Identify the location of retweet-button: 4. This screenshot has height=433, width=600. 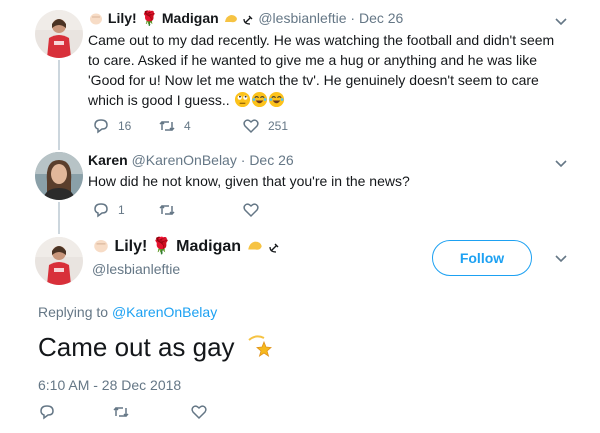
(174, 126).